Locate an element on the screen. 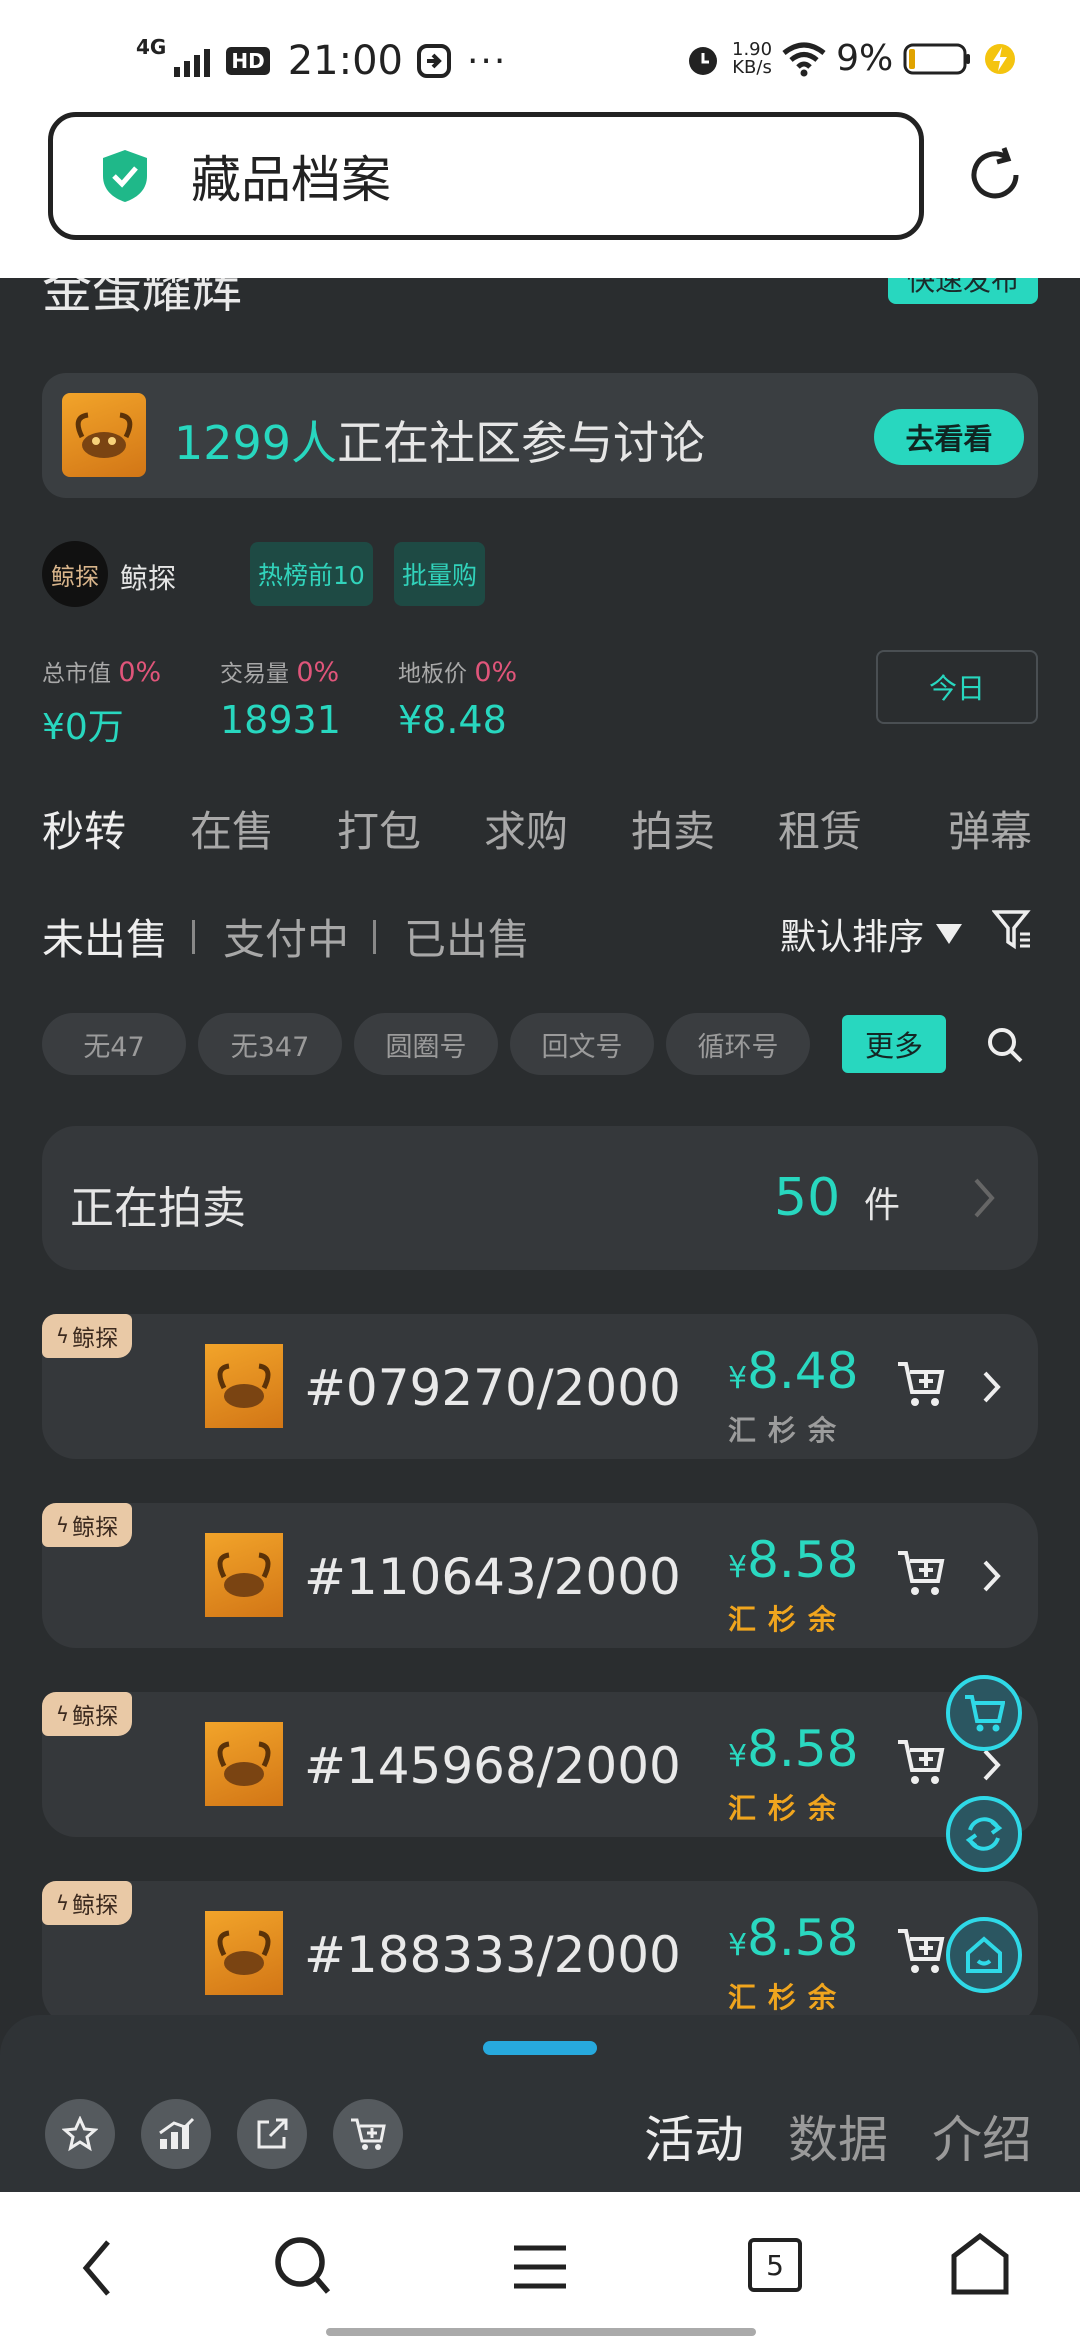 The image size is (1080, 2340). tabs-count-button: 5 is located at coordinates (775, 2265).